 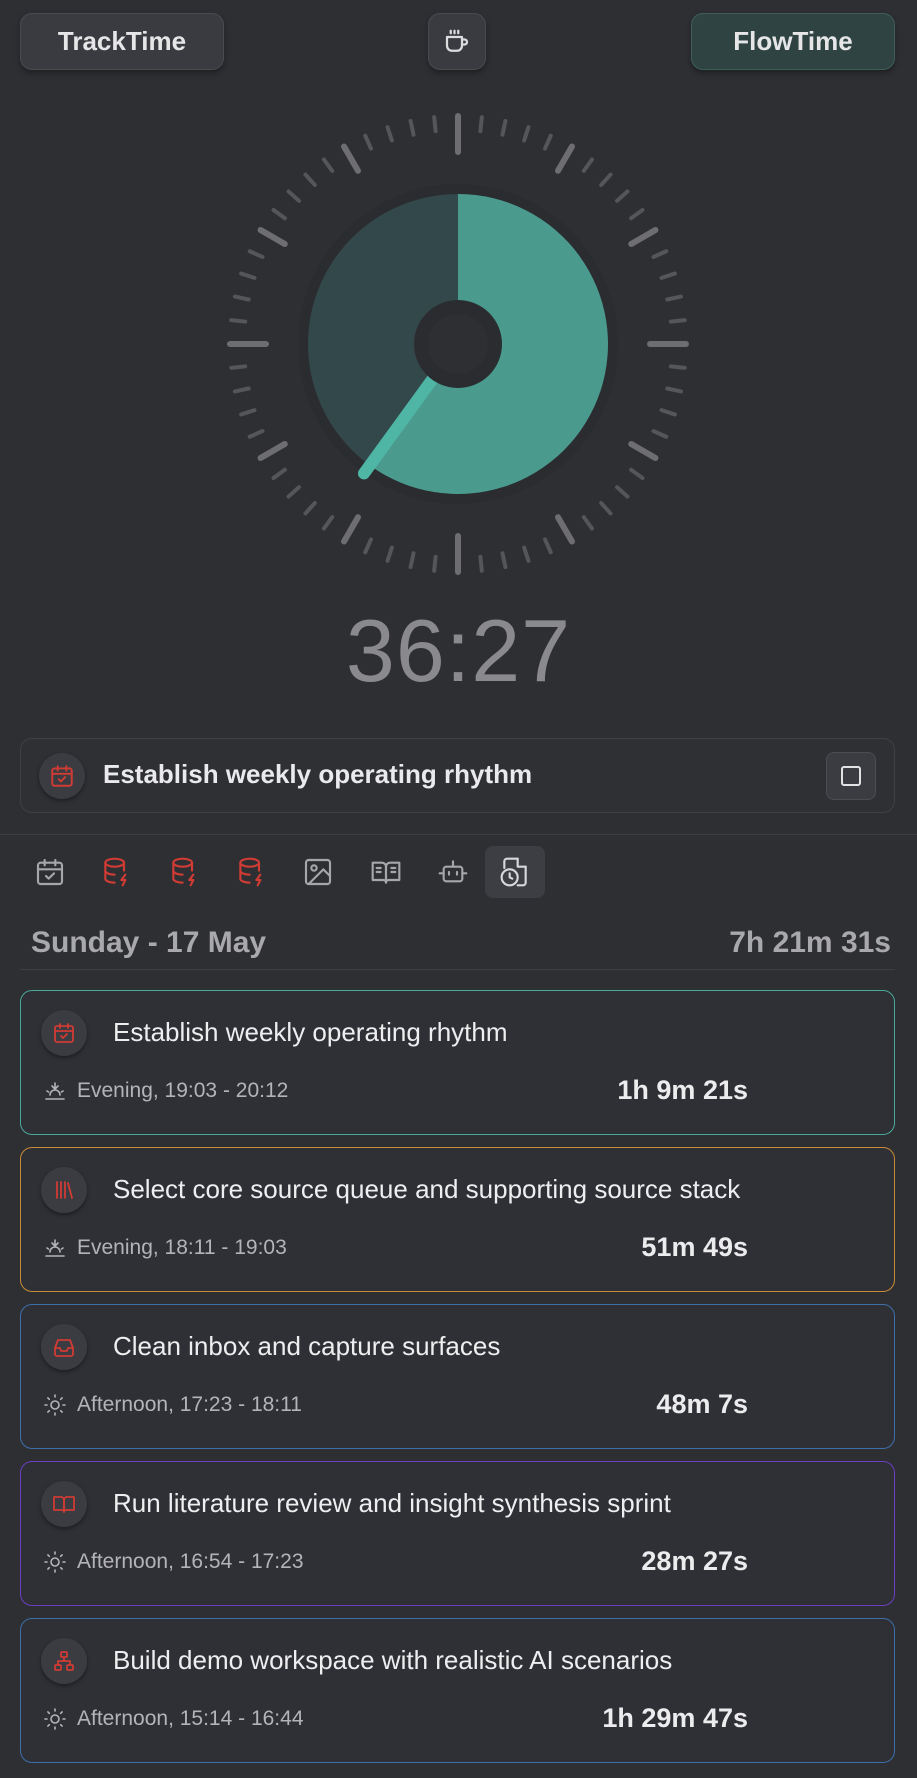 I want to click on tracktime-button: TrackTime, so click(x=122, y=41).